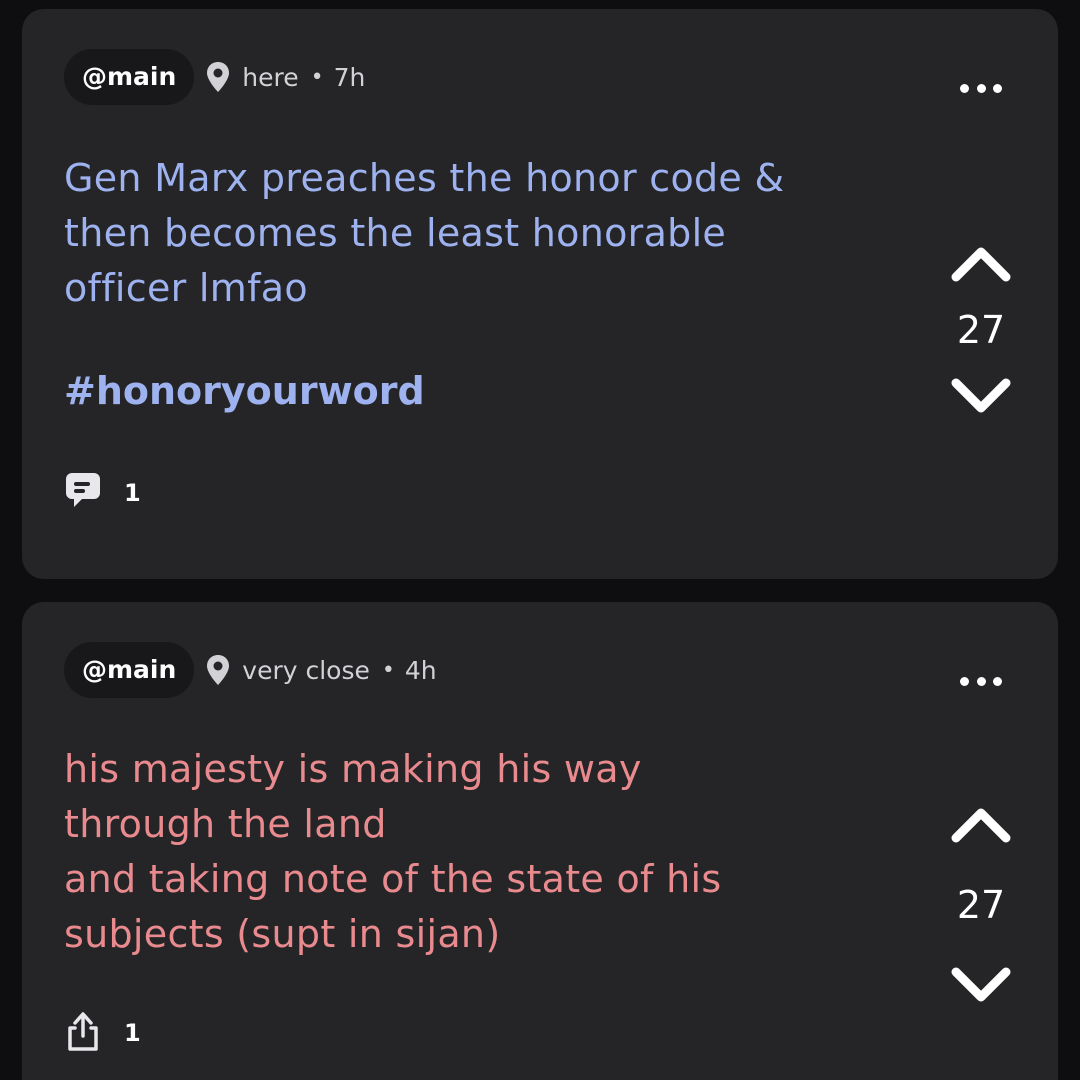  What do you see at coordinates (306, 670) in the screenshot?
I see `location-label: very close` at bounding box center [306, 670].